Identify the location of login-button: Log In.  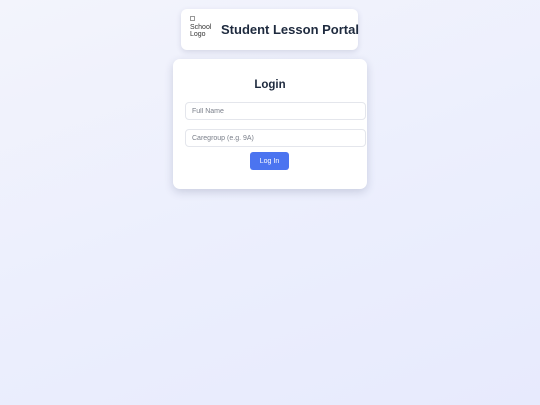
(269, 161).